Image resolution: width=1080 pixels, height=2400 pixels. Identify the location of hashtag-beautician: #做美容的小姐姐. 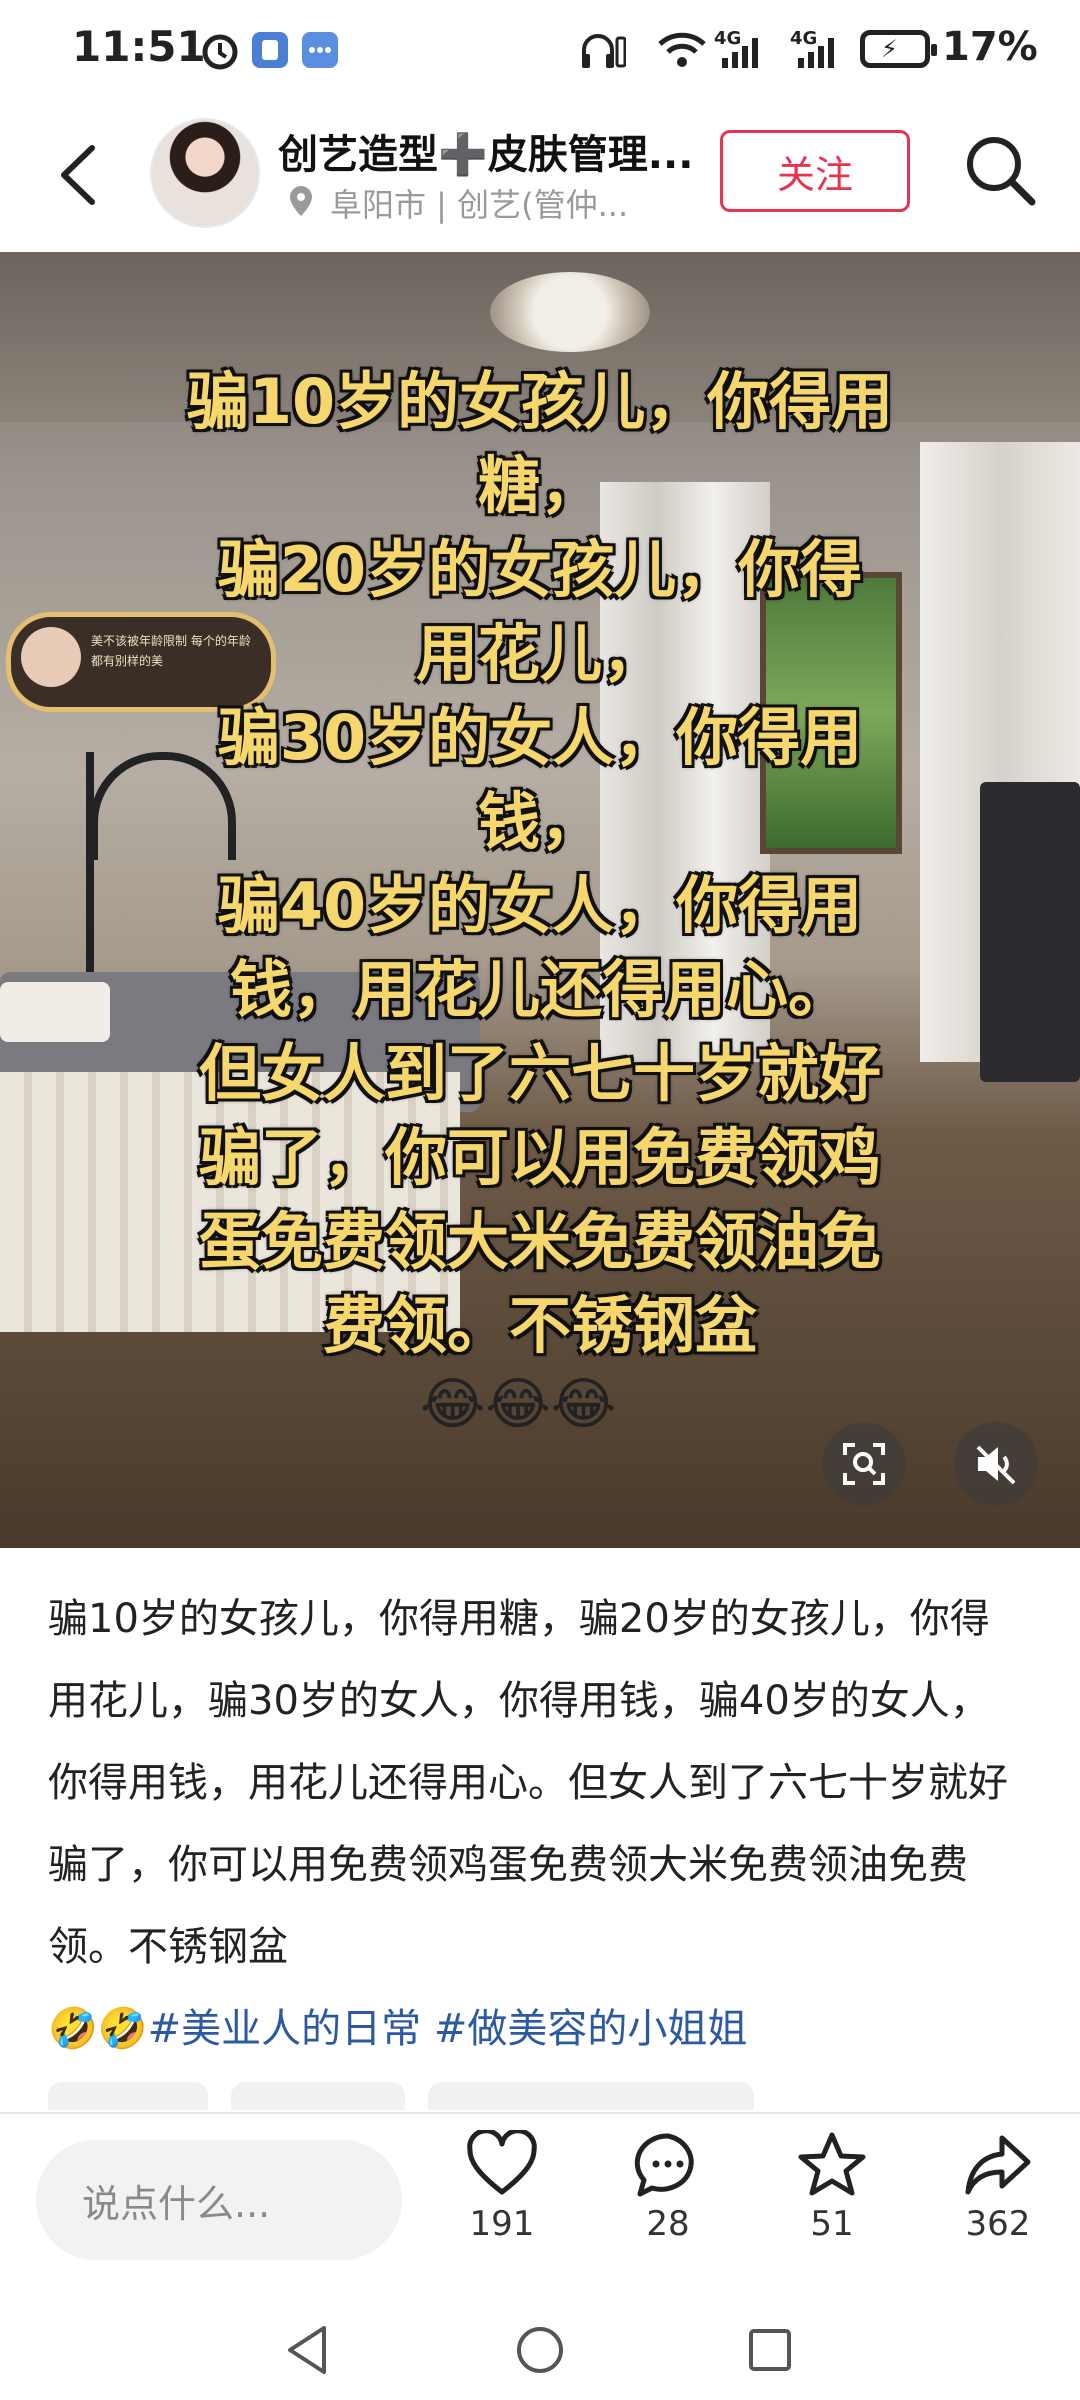
(591, 2029).